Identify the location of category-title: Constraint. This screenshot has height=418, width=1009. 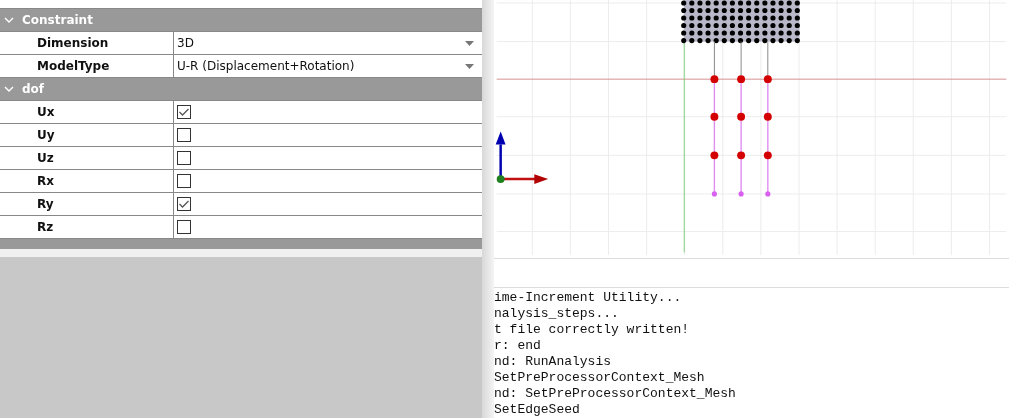
(57, 20).